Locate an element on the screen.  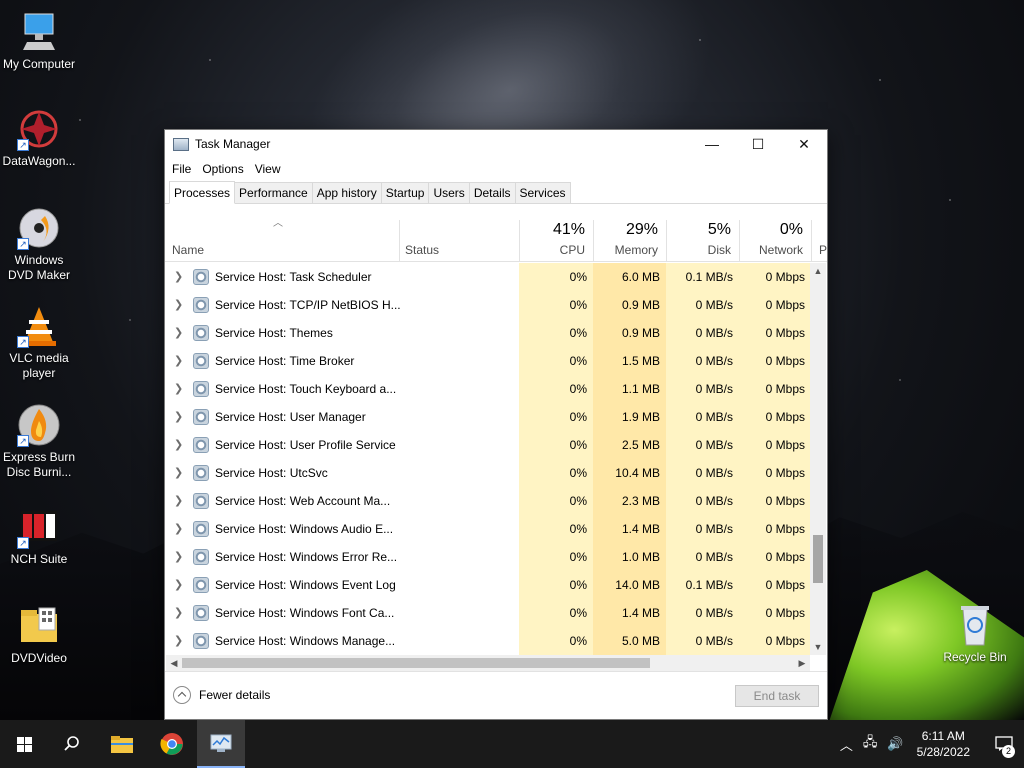
process-name: Service Host: Task Scheduler is located at coordinates (293, 277).